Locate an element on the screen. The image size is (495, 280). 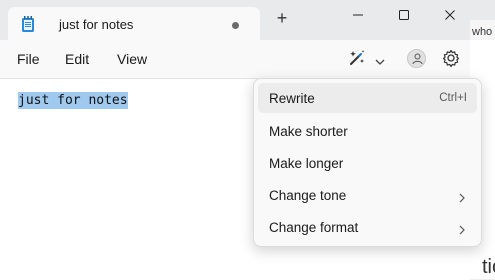
chevron-down-icon is located at coordinates (380, 59).